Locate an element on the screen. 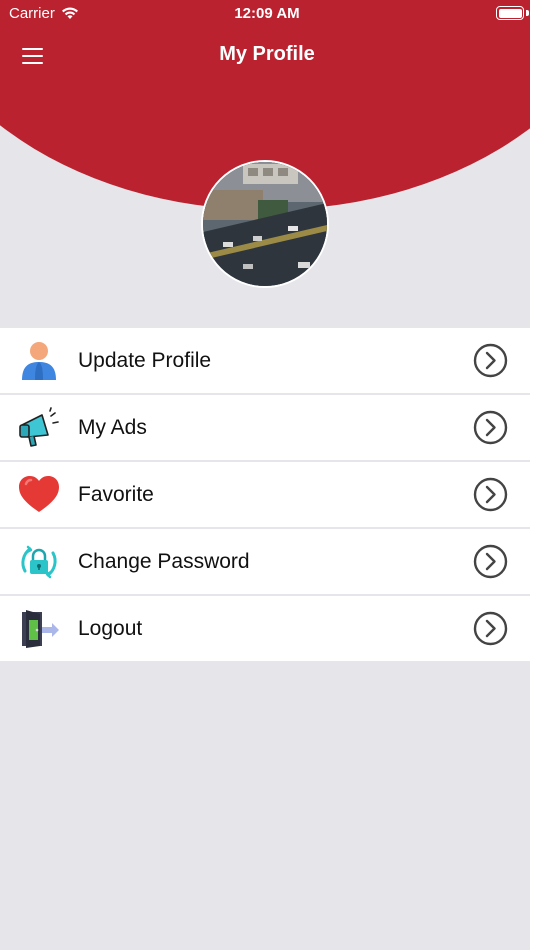 This screenshot has height=950, width=534. menu-label-update-profile: Update Profile is located at coordinates (145, 360).